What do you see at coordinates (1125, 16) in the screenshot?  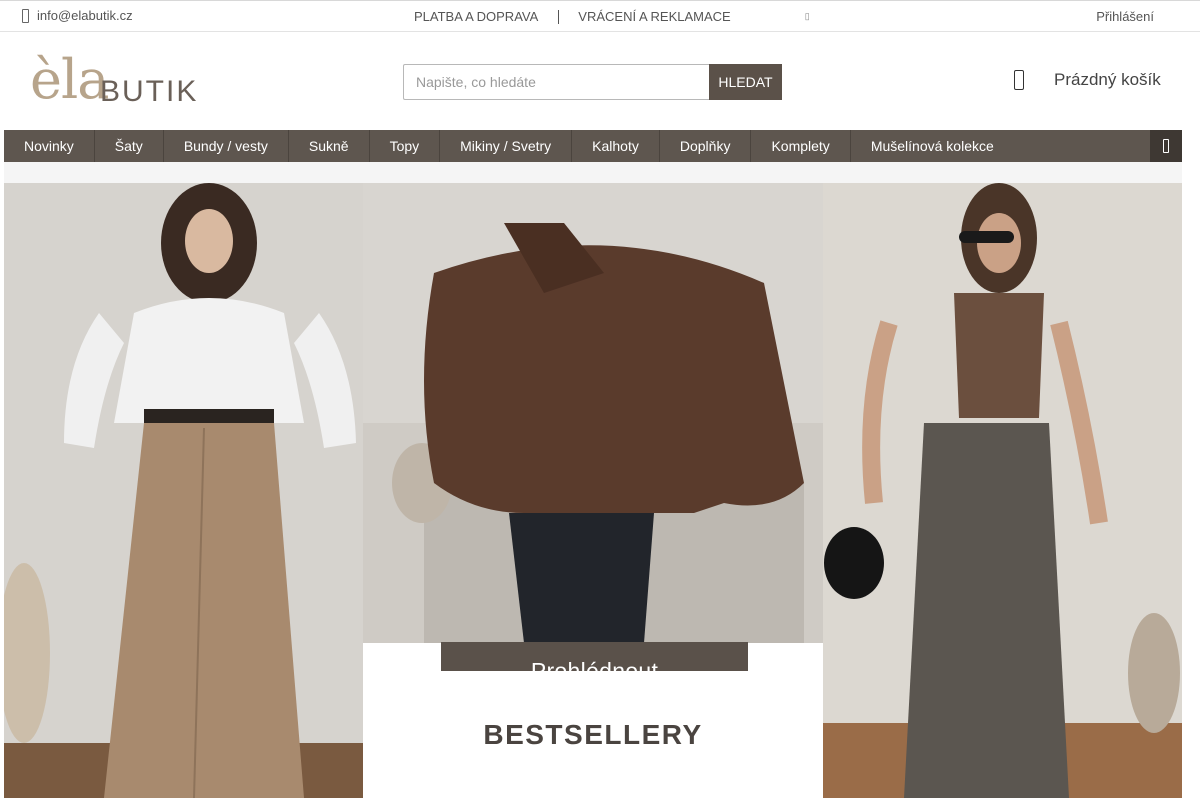 I see `login-link: Přihlášení` at bounding box center [1125, 16].